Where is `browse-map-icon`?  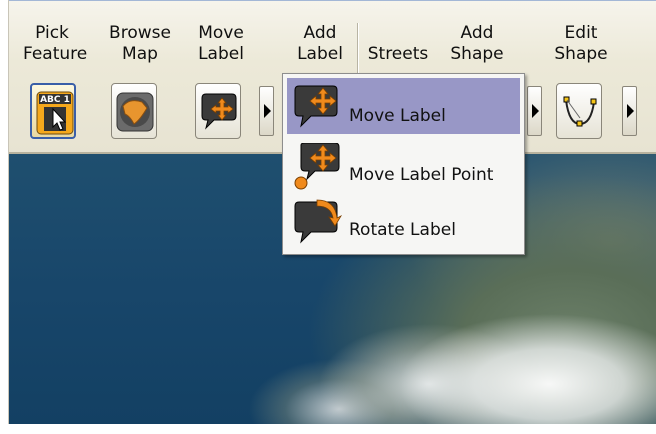 browse-map-icon is located at coordinates (135, 112).